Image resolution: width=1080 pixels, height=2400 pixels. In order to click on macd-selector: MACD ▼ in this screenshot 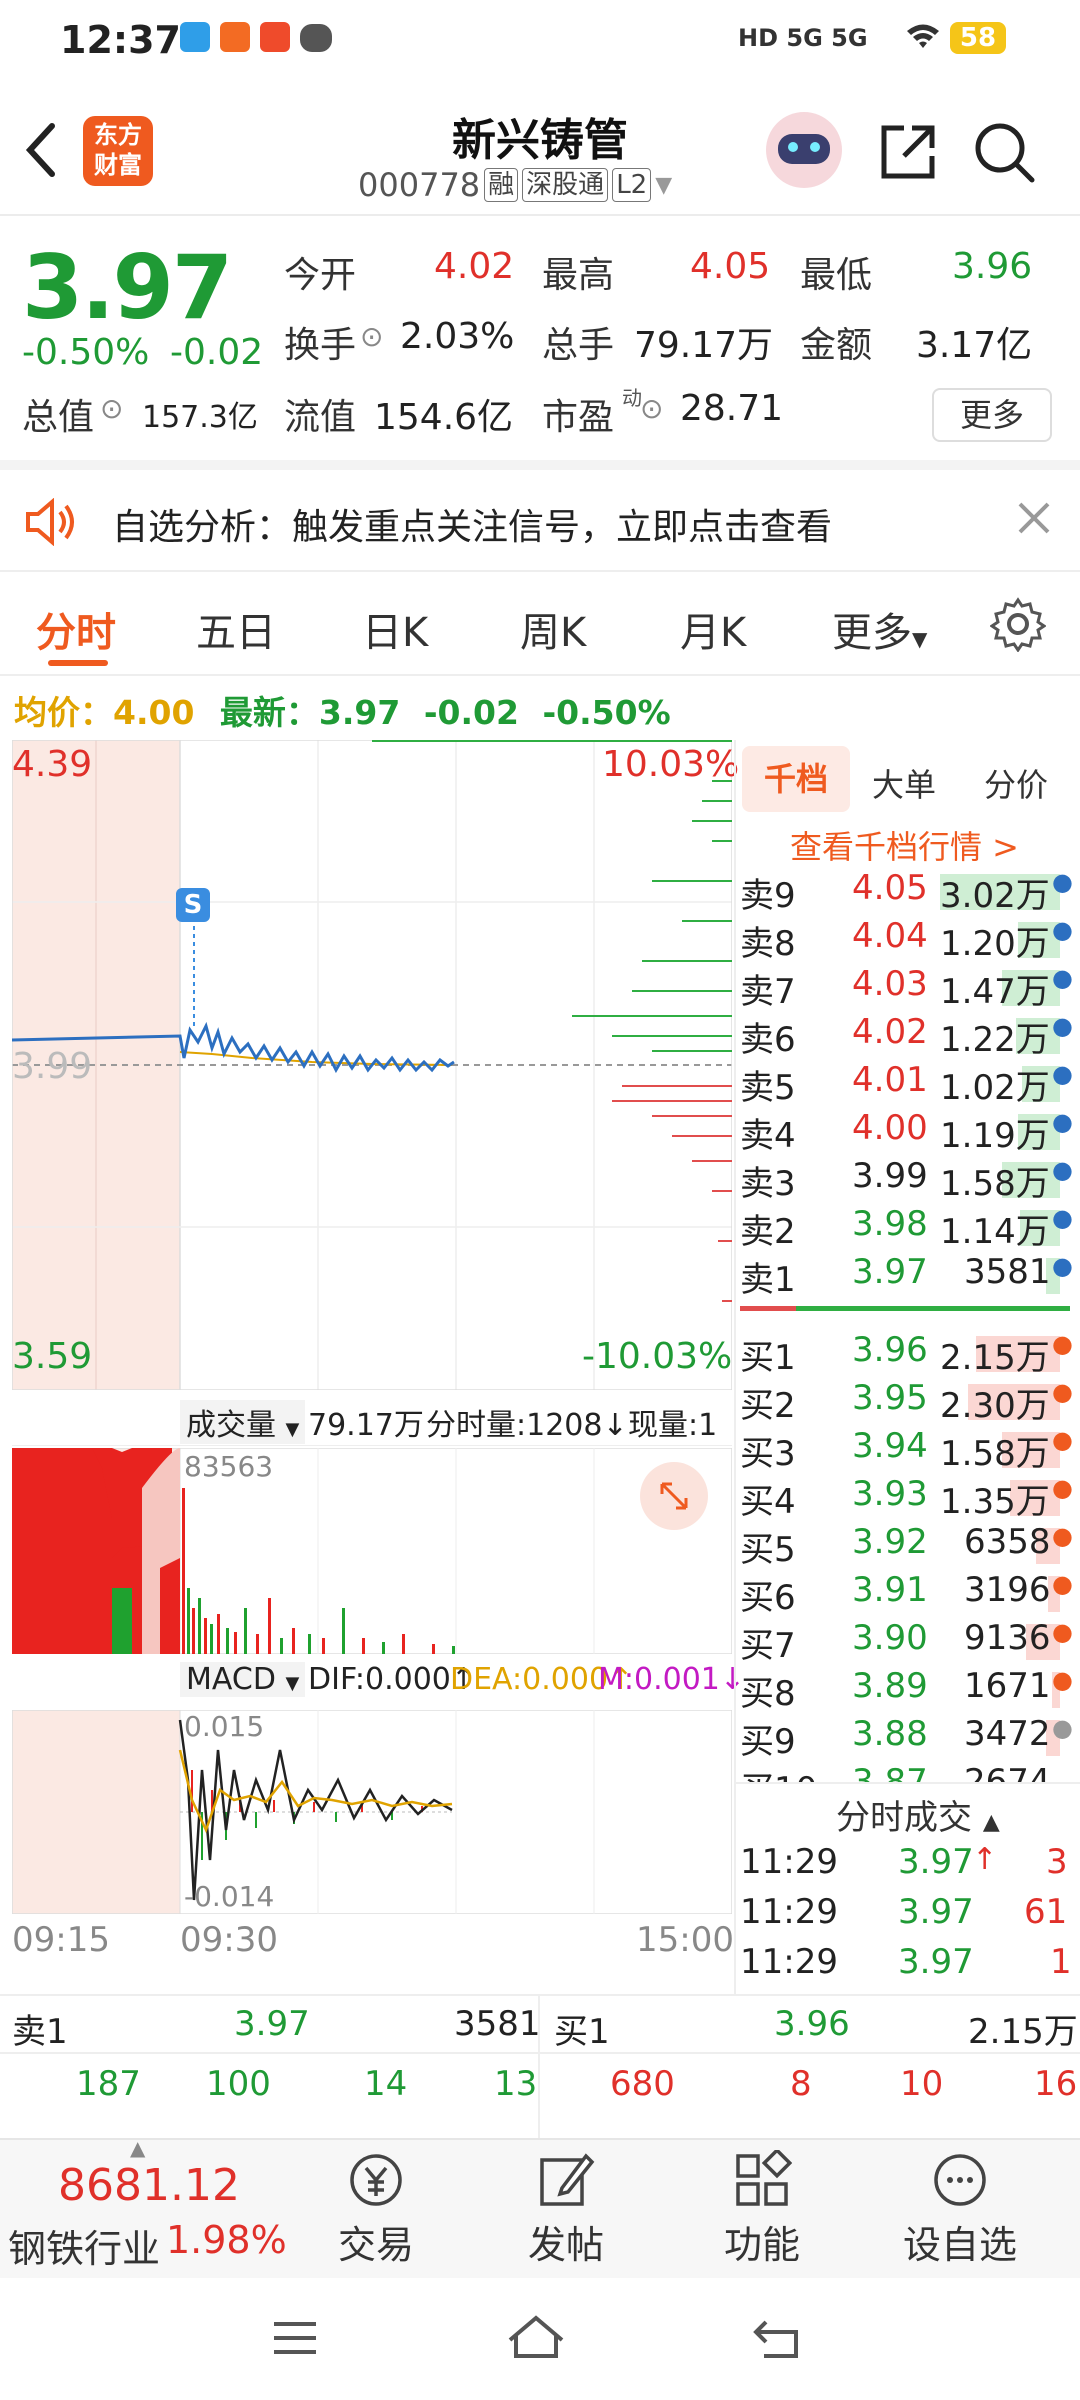, I will do `click(243, 1679)`.